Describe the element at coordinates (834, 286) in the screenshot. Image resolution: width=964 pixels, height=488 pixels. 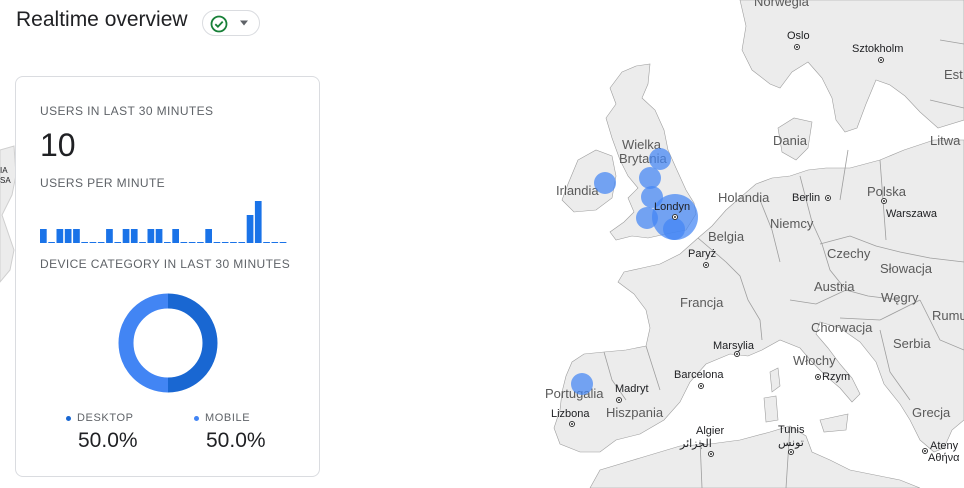
I see `map-label-austria: Austria` at that location.